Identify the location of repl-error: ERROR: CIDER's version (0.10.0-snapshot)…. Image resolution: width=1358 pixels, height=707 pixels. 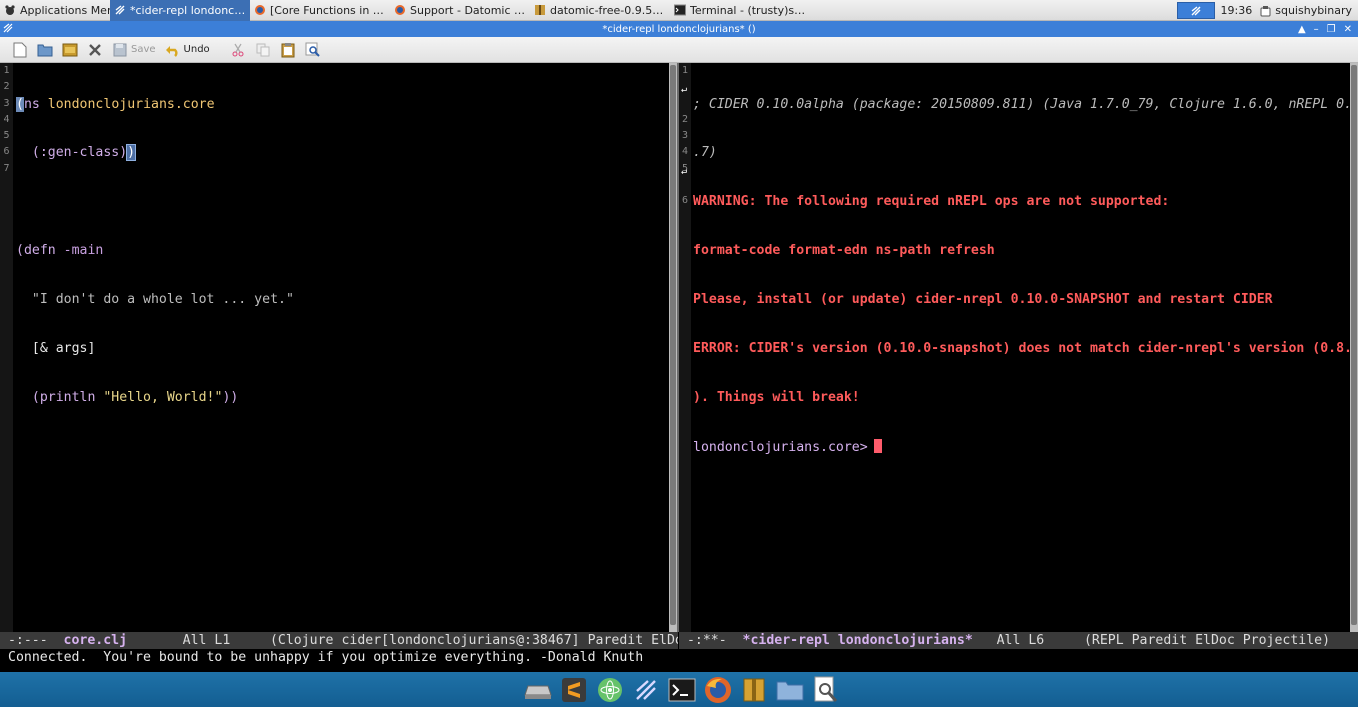
(1025, 349).